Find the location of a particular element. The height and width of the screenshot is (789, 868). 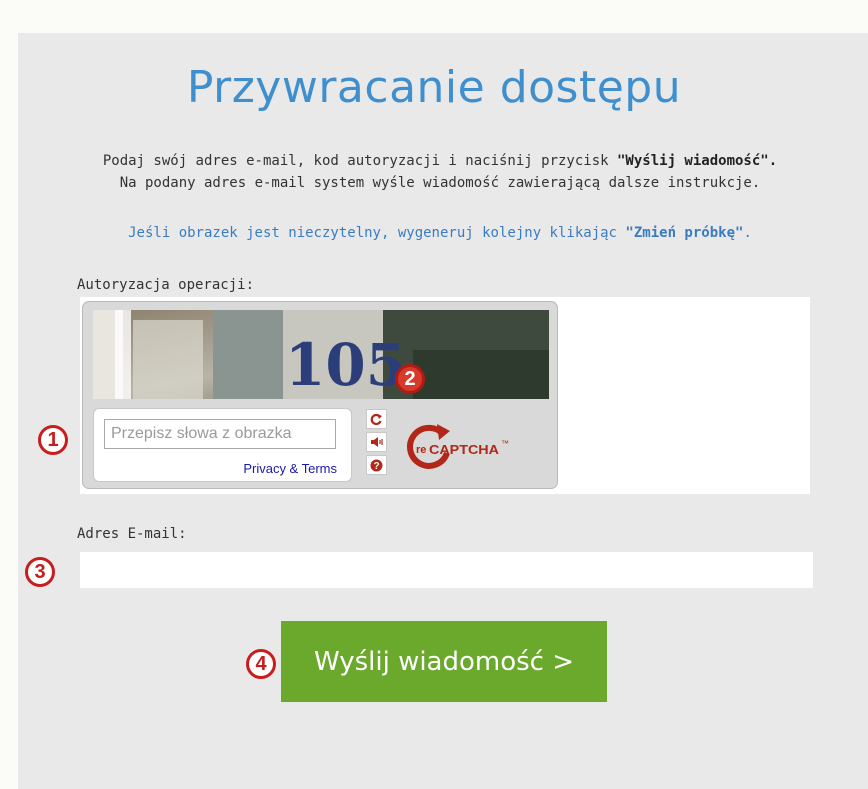

recaptcha-logo: re CAPTCHA ™ is located at coordinates (473, 447).